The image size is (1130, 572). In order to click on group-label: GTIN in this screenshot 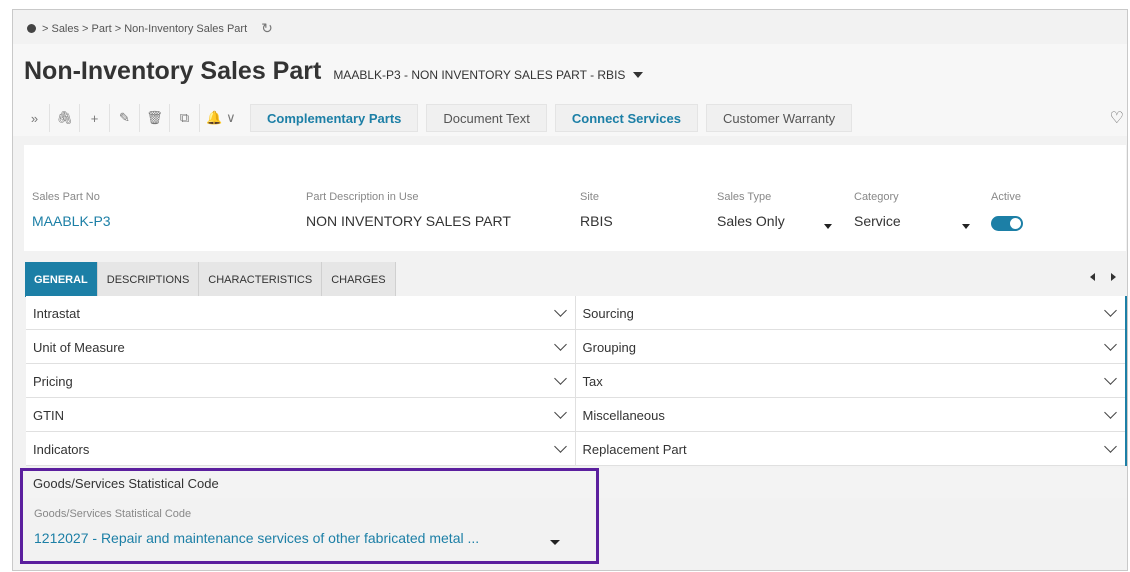, I will do `click(49, 415)`.